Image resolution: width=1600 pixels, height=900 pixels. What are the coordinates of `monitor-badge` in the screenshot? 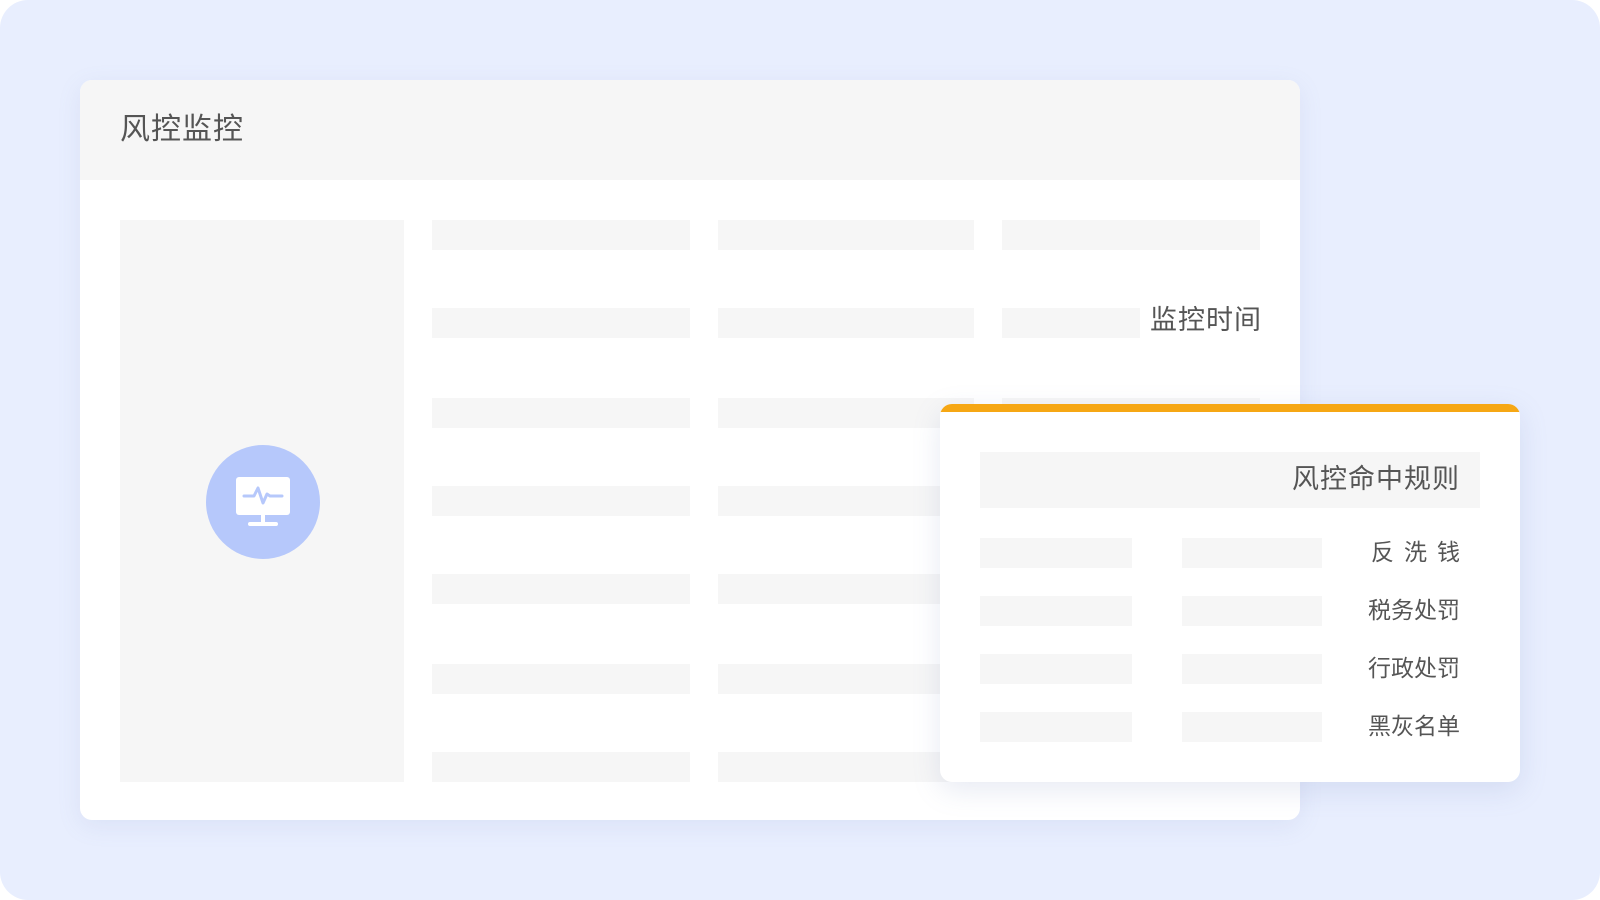 It's located at (263, 502).